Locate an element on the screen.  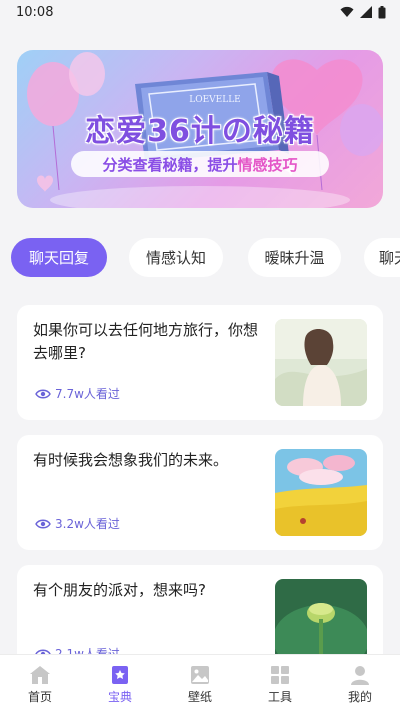
nav-label: 壁纸 is located at coordinates (199, 697).